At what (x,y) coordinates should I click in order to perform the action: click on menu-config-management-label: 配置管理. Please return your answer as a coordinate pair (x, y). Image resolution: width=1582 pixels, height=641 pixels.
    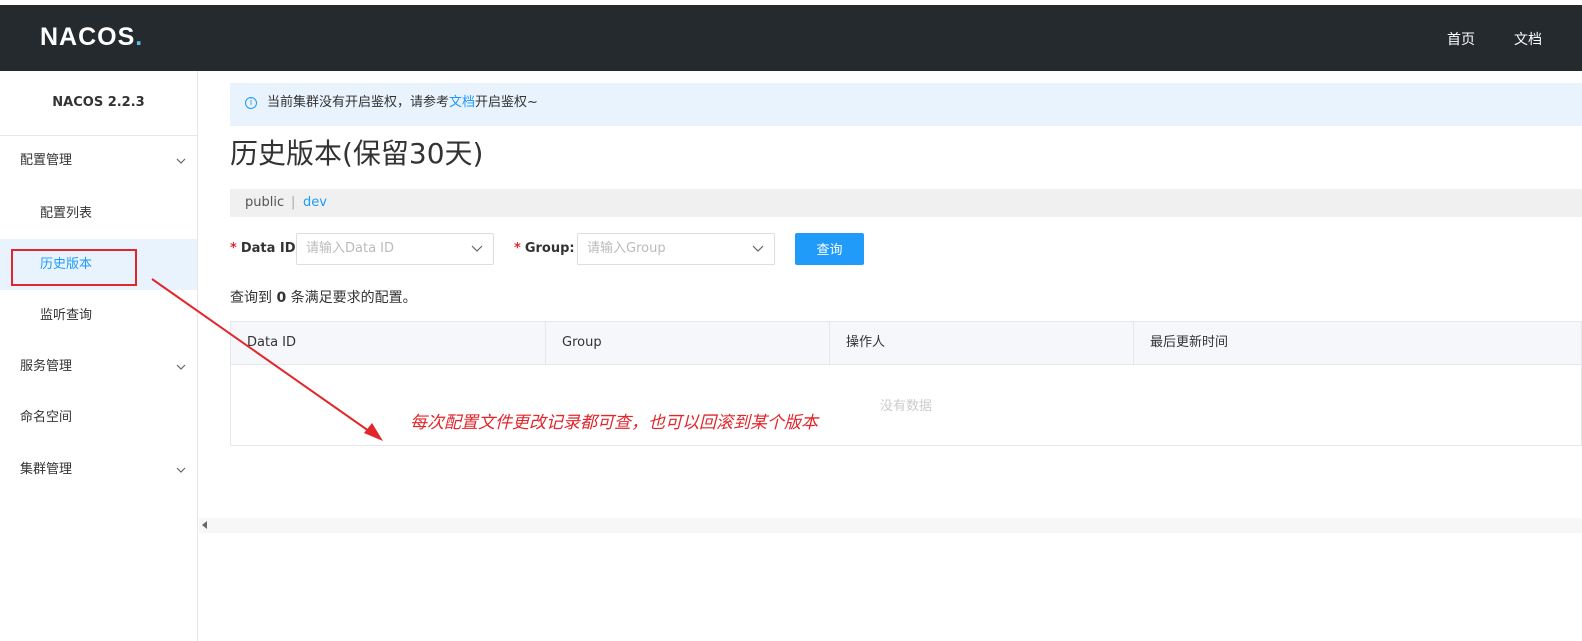
    Looking at the image, I should click on (46, 160).